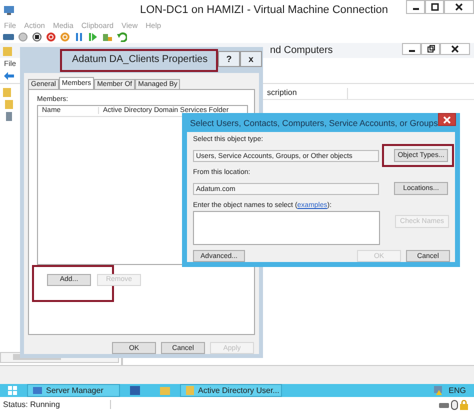  I want to click on monitor-icon, so click(37, 390).